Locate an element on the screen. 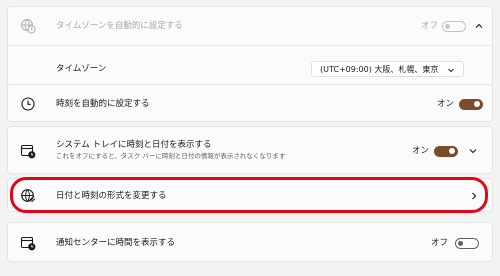  notification-center-time-toggle is located at coordinates (467, 243).